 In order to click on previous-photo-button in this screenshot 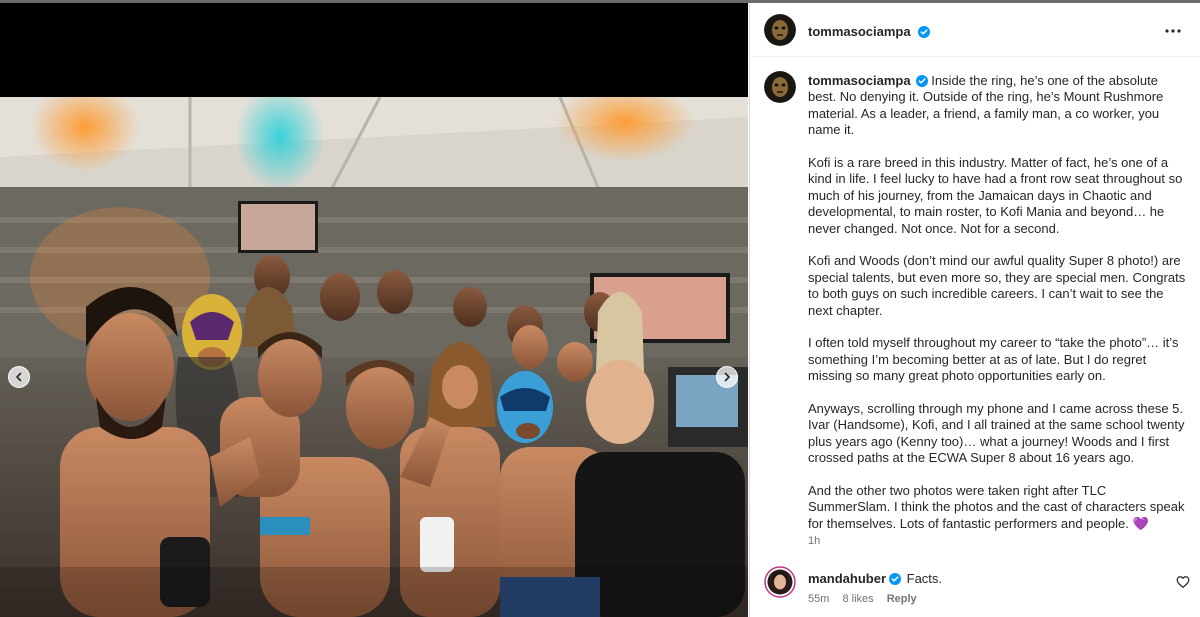, I will do `click(19, 377)`.